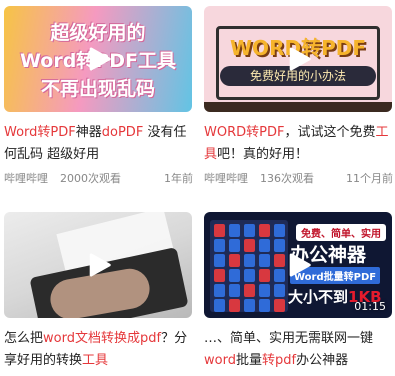  Describe the element at coordinates (88, 132) in the screenshot. I see `title-text: 神器` at that location.